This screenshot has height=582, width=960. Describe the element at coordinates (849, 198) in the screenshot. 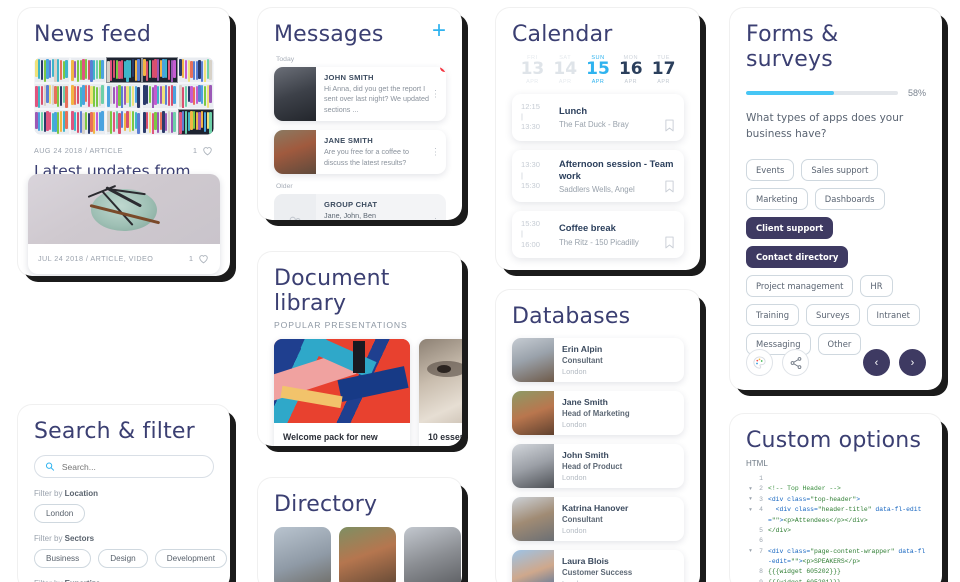

I see `survey-option: Dashboards` at that location.